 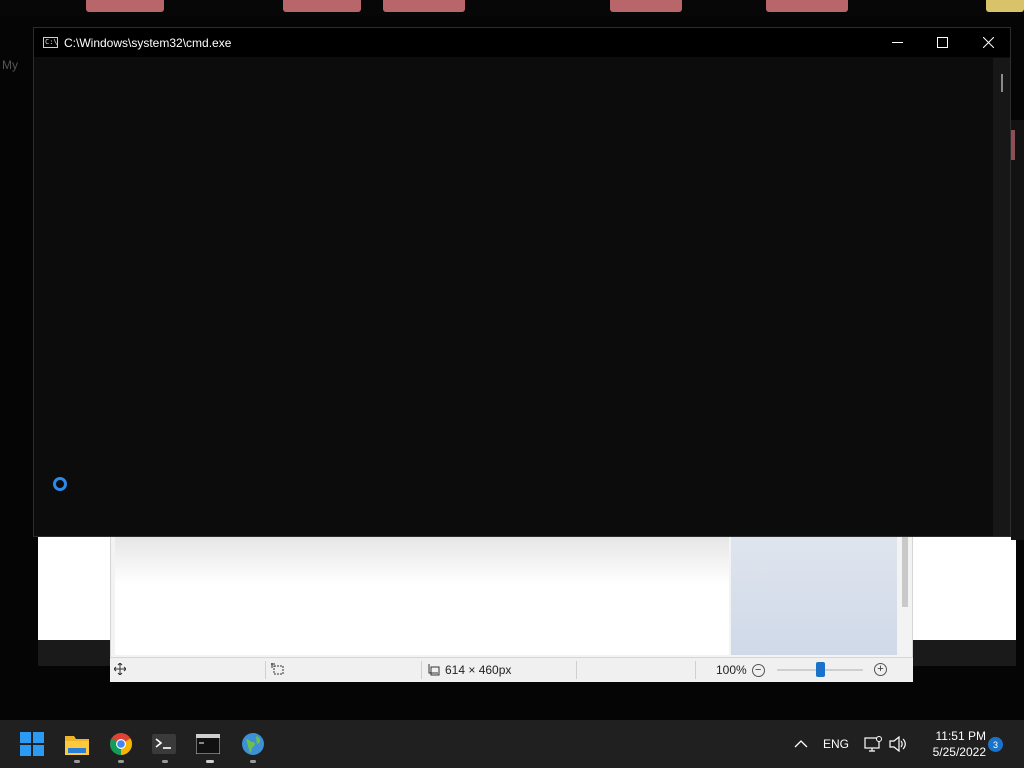 What do you see at coordinates (60, 484) in the screenshot?
I see `busy-cursor-icon` at bounding box center [60, 484].